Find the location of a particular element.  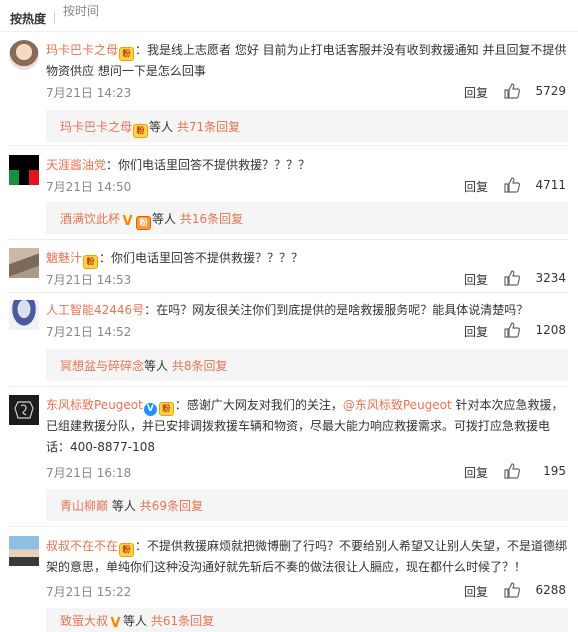

reply-summary: 致萤大叔 V 等人 共61条回复 is located at coordinates (137, 621).